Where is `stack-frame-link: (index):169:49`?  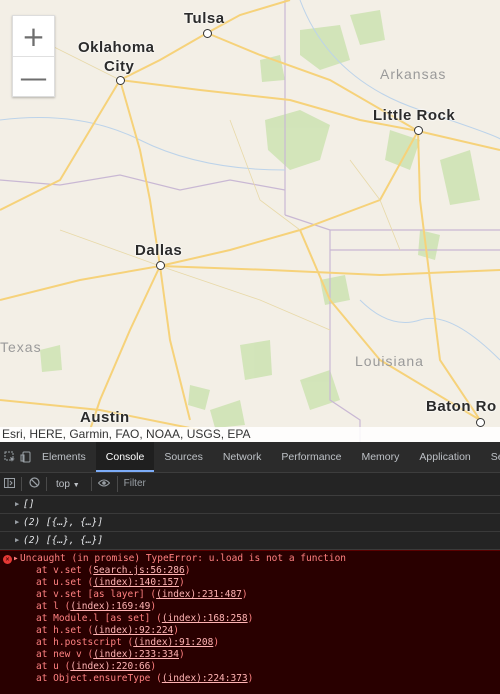 stack-frame-link: (index):169:49 is located at coordinates (110, 606).